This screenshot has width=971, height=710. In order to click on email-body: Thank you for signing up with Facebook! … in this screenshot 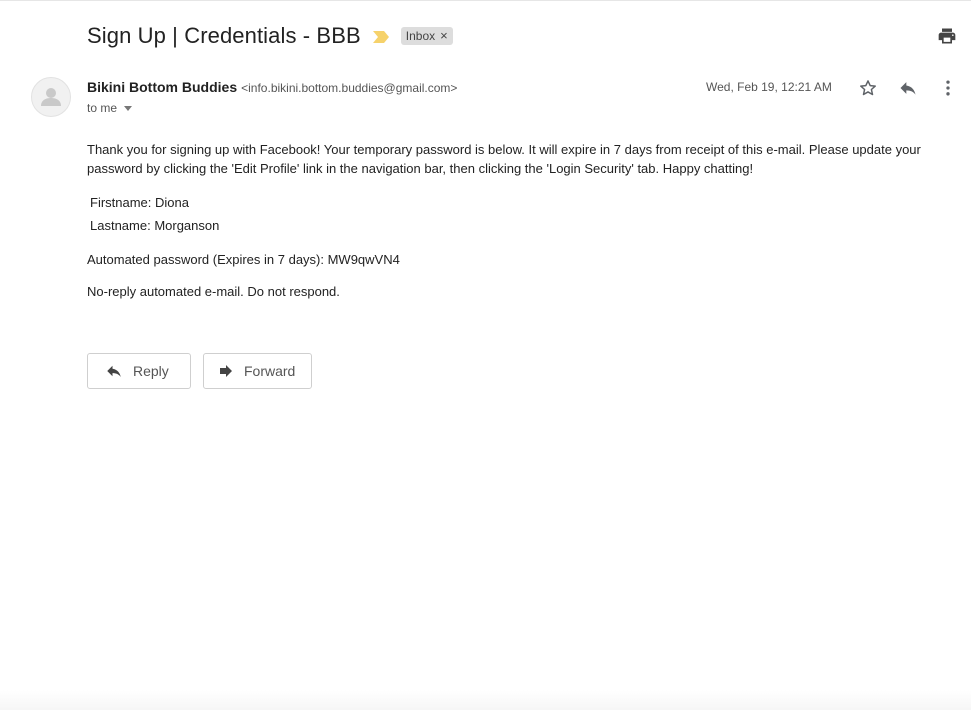, I will do `click(512, 159)`.